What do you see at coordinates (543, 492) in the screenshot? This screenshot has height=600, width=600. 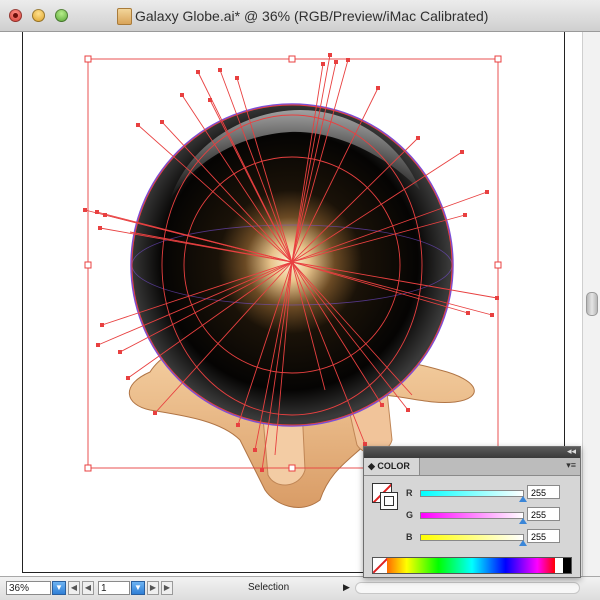 I see `red-value-field: 255` at bounding box center [543, 492].